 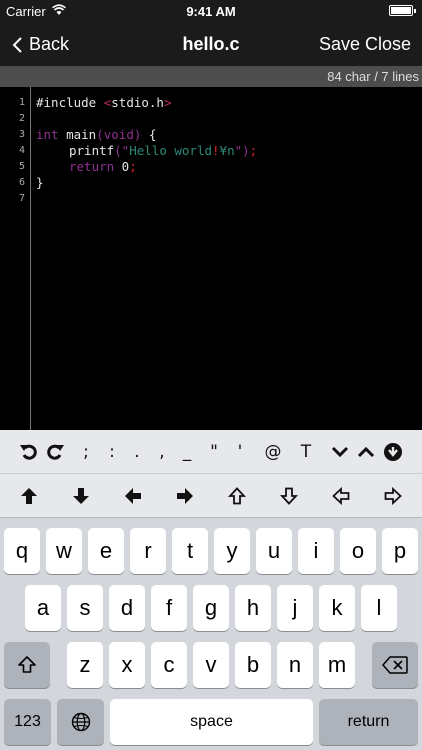 What do you see at coordinates (211, 665) in the screenshot?
I see `key-v: v` at bounding box center [211, 665].